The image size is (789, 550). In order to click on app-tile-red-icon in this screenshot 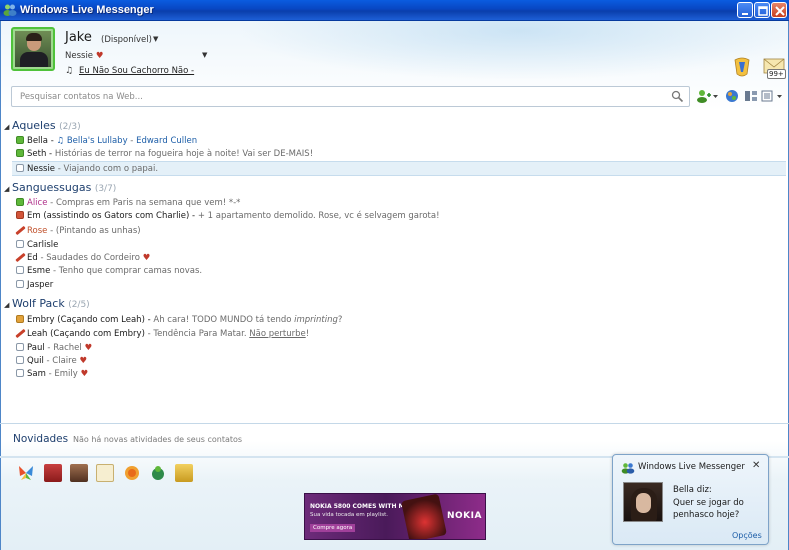, I will do `click(53, 473)`.